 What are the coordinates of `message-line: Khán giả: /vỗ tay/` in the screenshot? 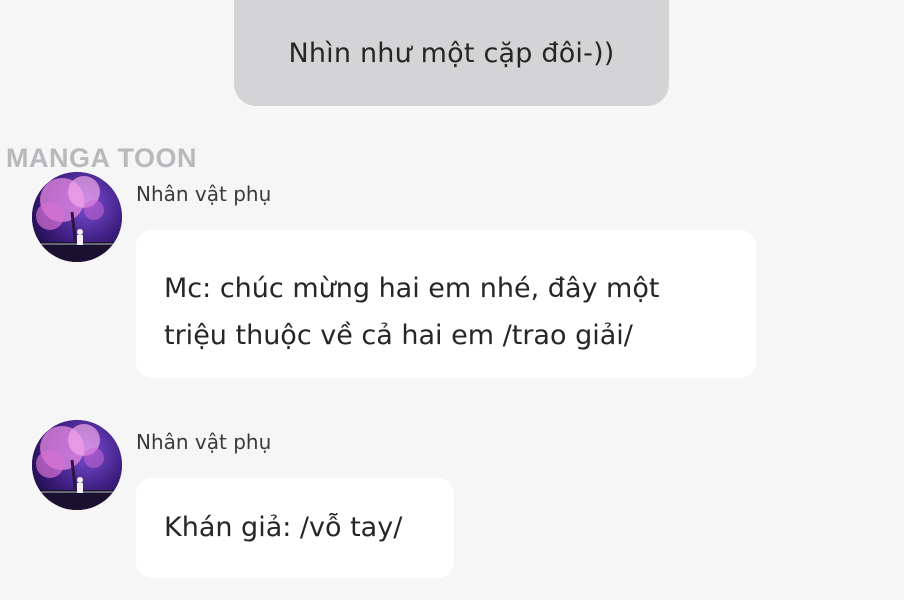 It's located at (283, 527).